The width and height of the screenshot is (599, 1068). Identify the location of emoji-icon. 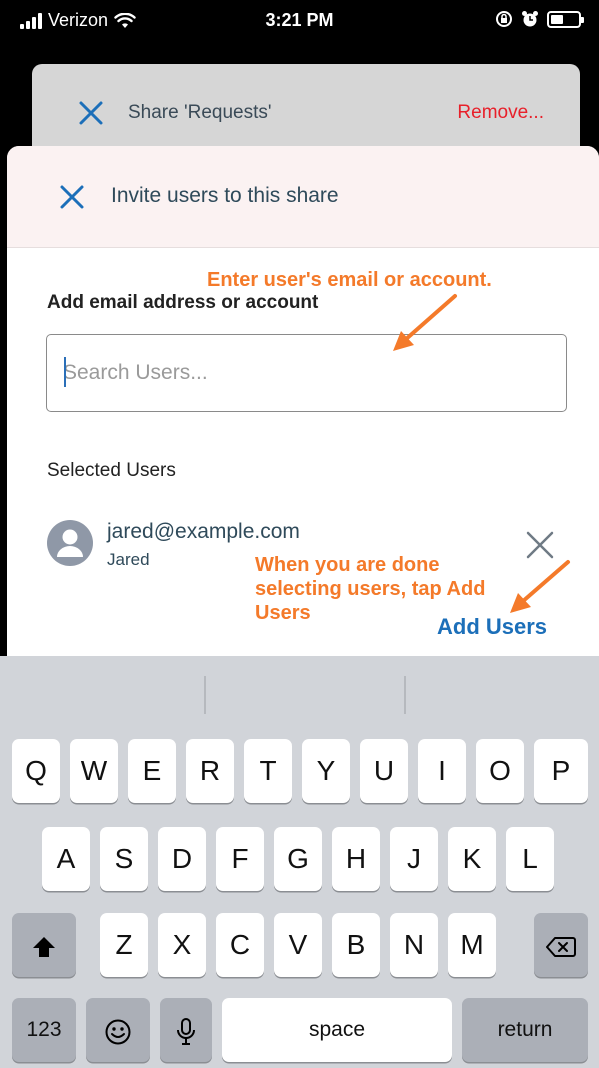
(118, 1032).